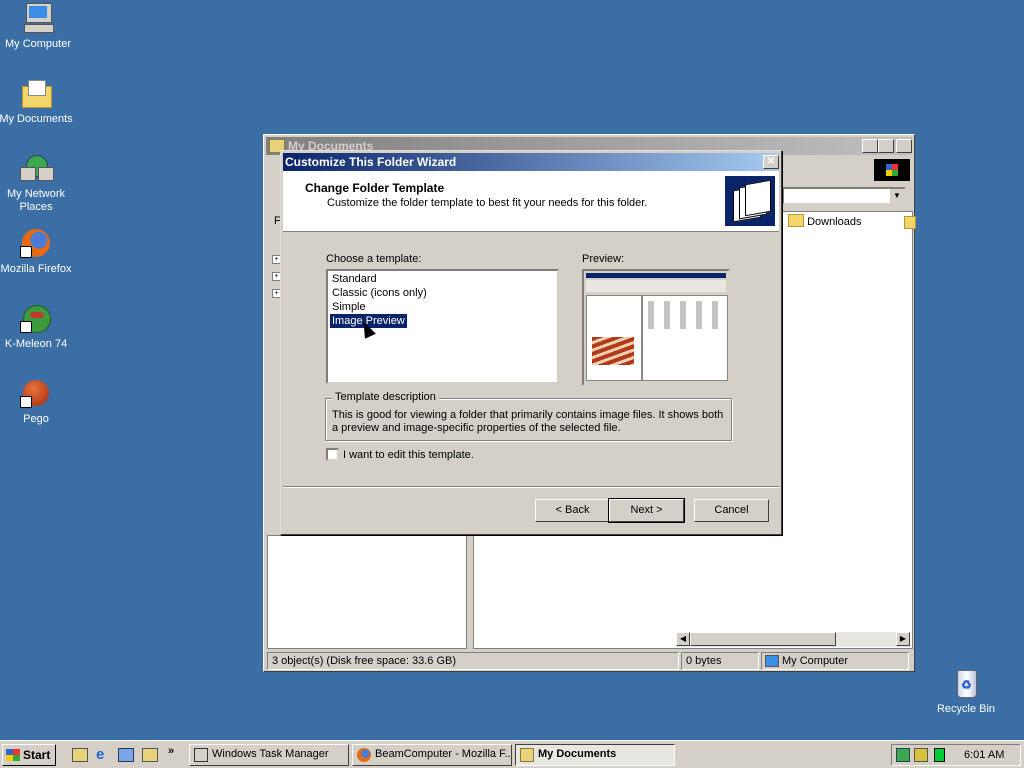  I want to click on firefox-icon: ↗, so click(36, 244).